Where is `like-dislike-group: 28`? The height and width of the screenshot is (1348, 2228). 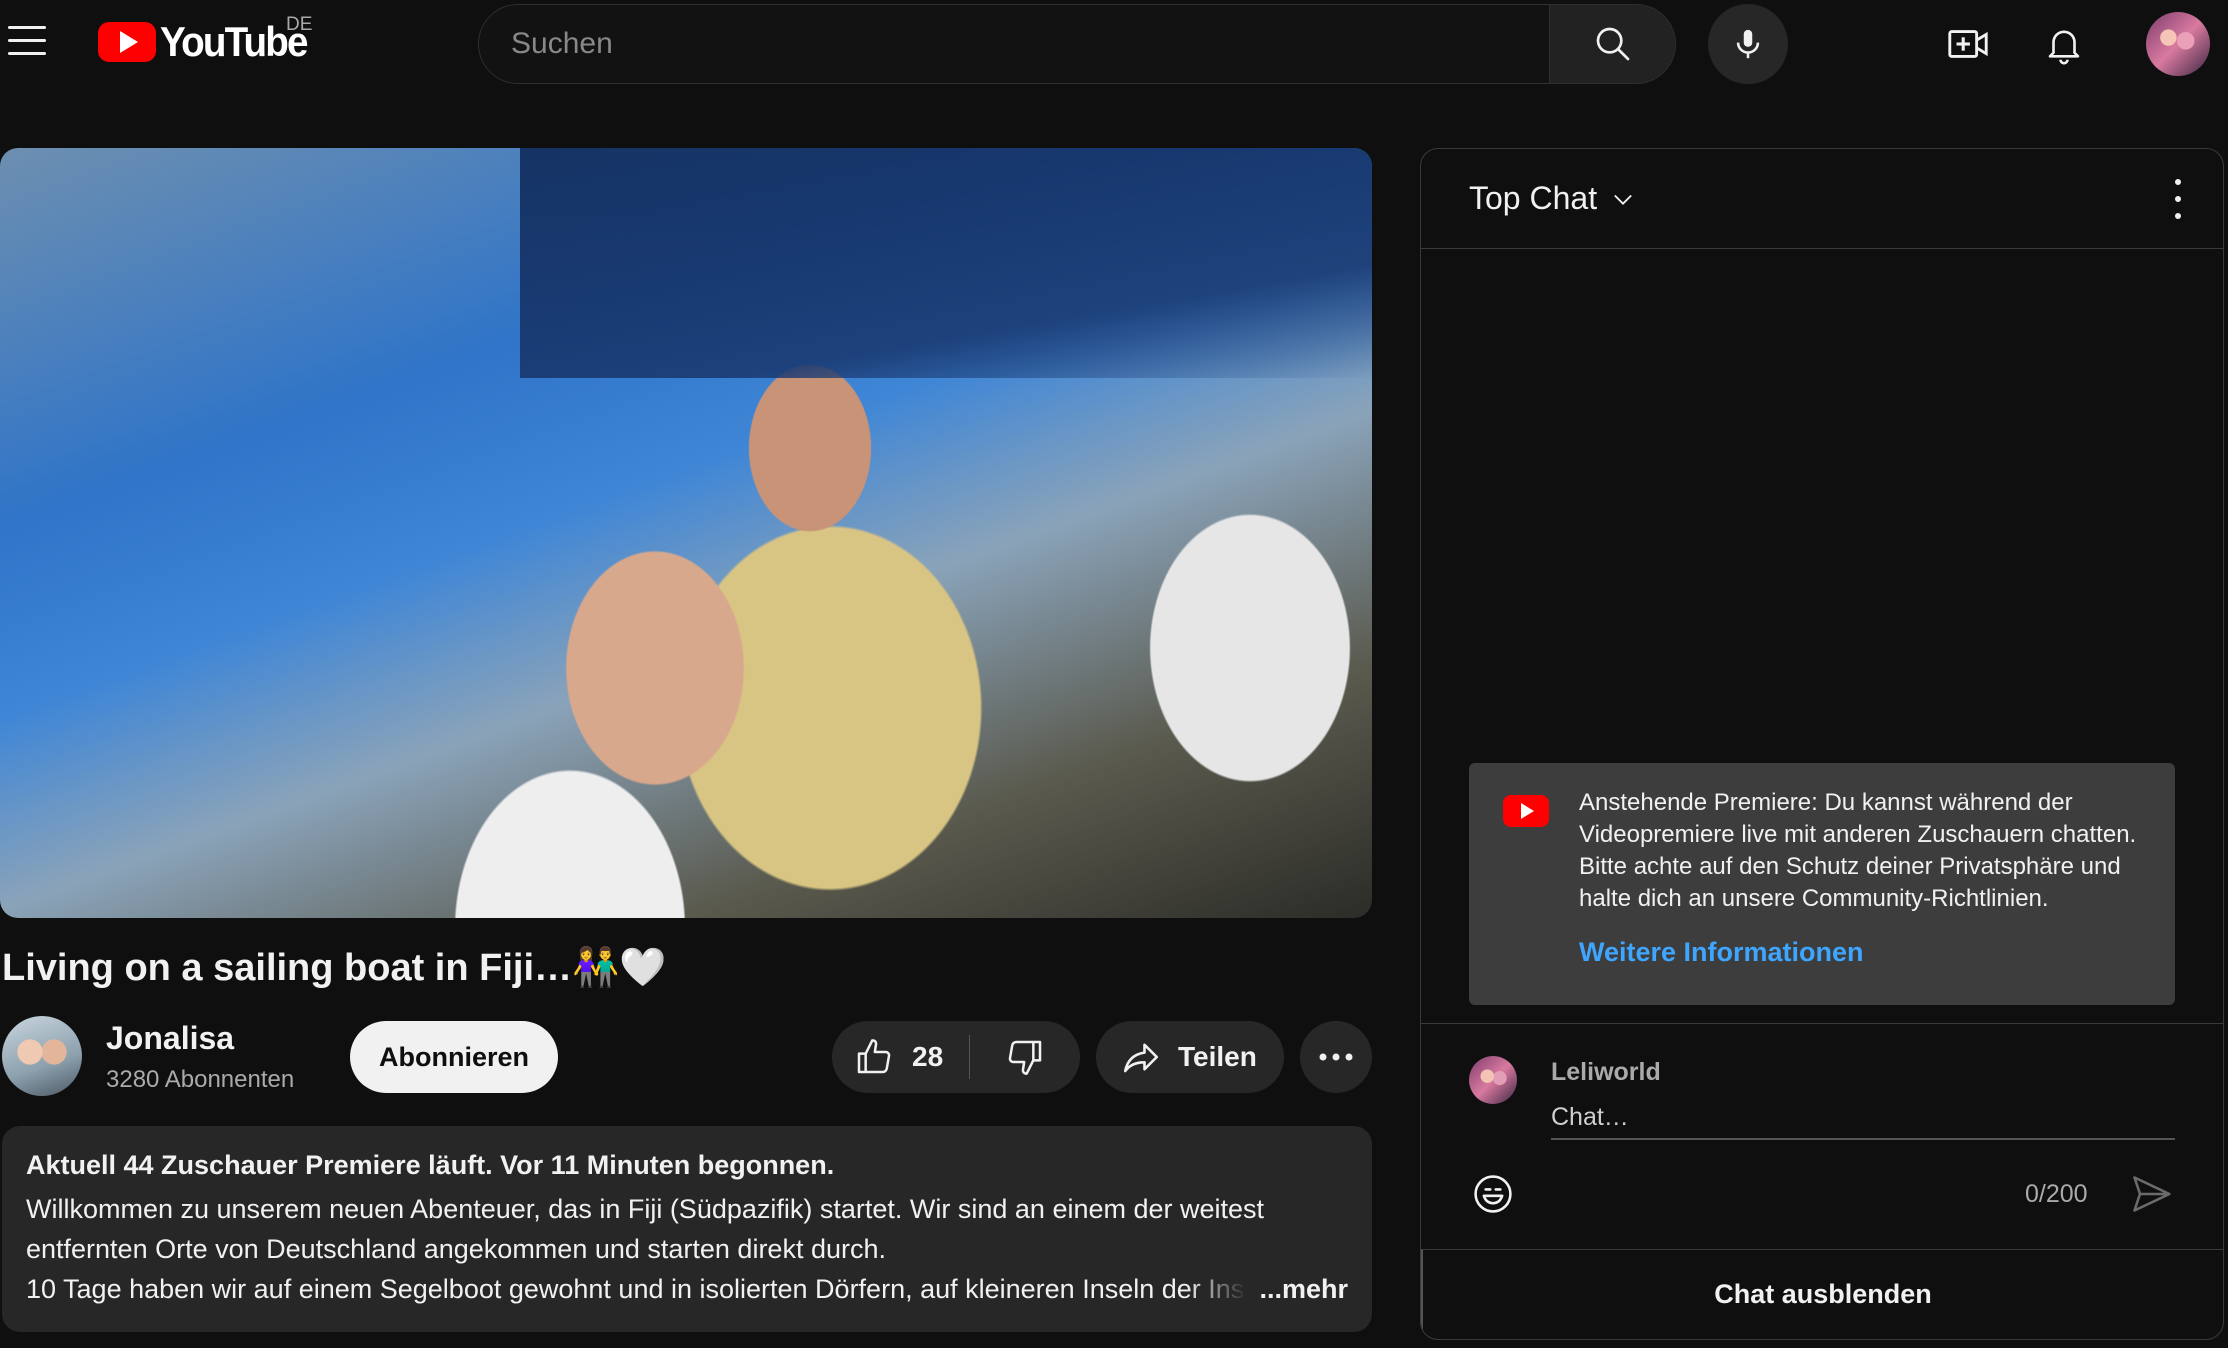
like-dislike-group: 28 is located at coordinates (956, 1057).